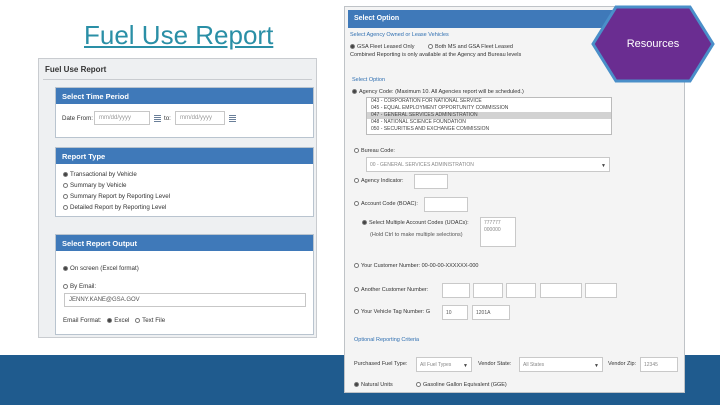  What do you see at coordinates (114, 320) in the screenshot?
I see `email-format-row: Email Format: Excel Text File` at bounding box center [114, 320].